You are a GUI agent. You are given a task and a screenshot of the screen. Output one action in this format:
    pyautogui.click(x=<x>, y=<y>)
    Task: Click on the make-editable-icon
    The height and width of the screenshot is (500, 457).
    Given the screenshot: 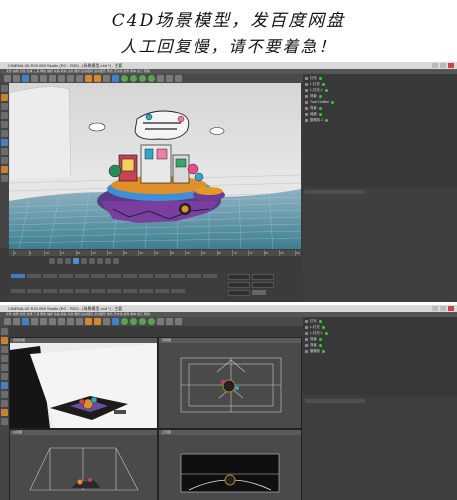 What is the action you would take?
    pyautogui.click(x=4, y=331)
    